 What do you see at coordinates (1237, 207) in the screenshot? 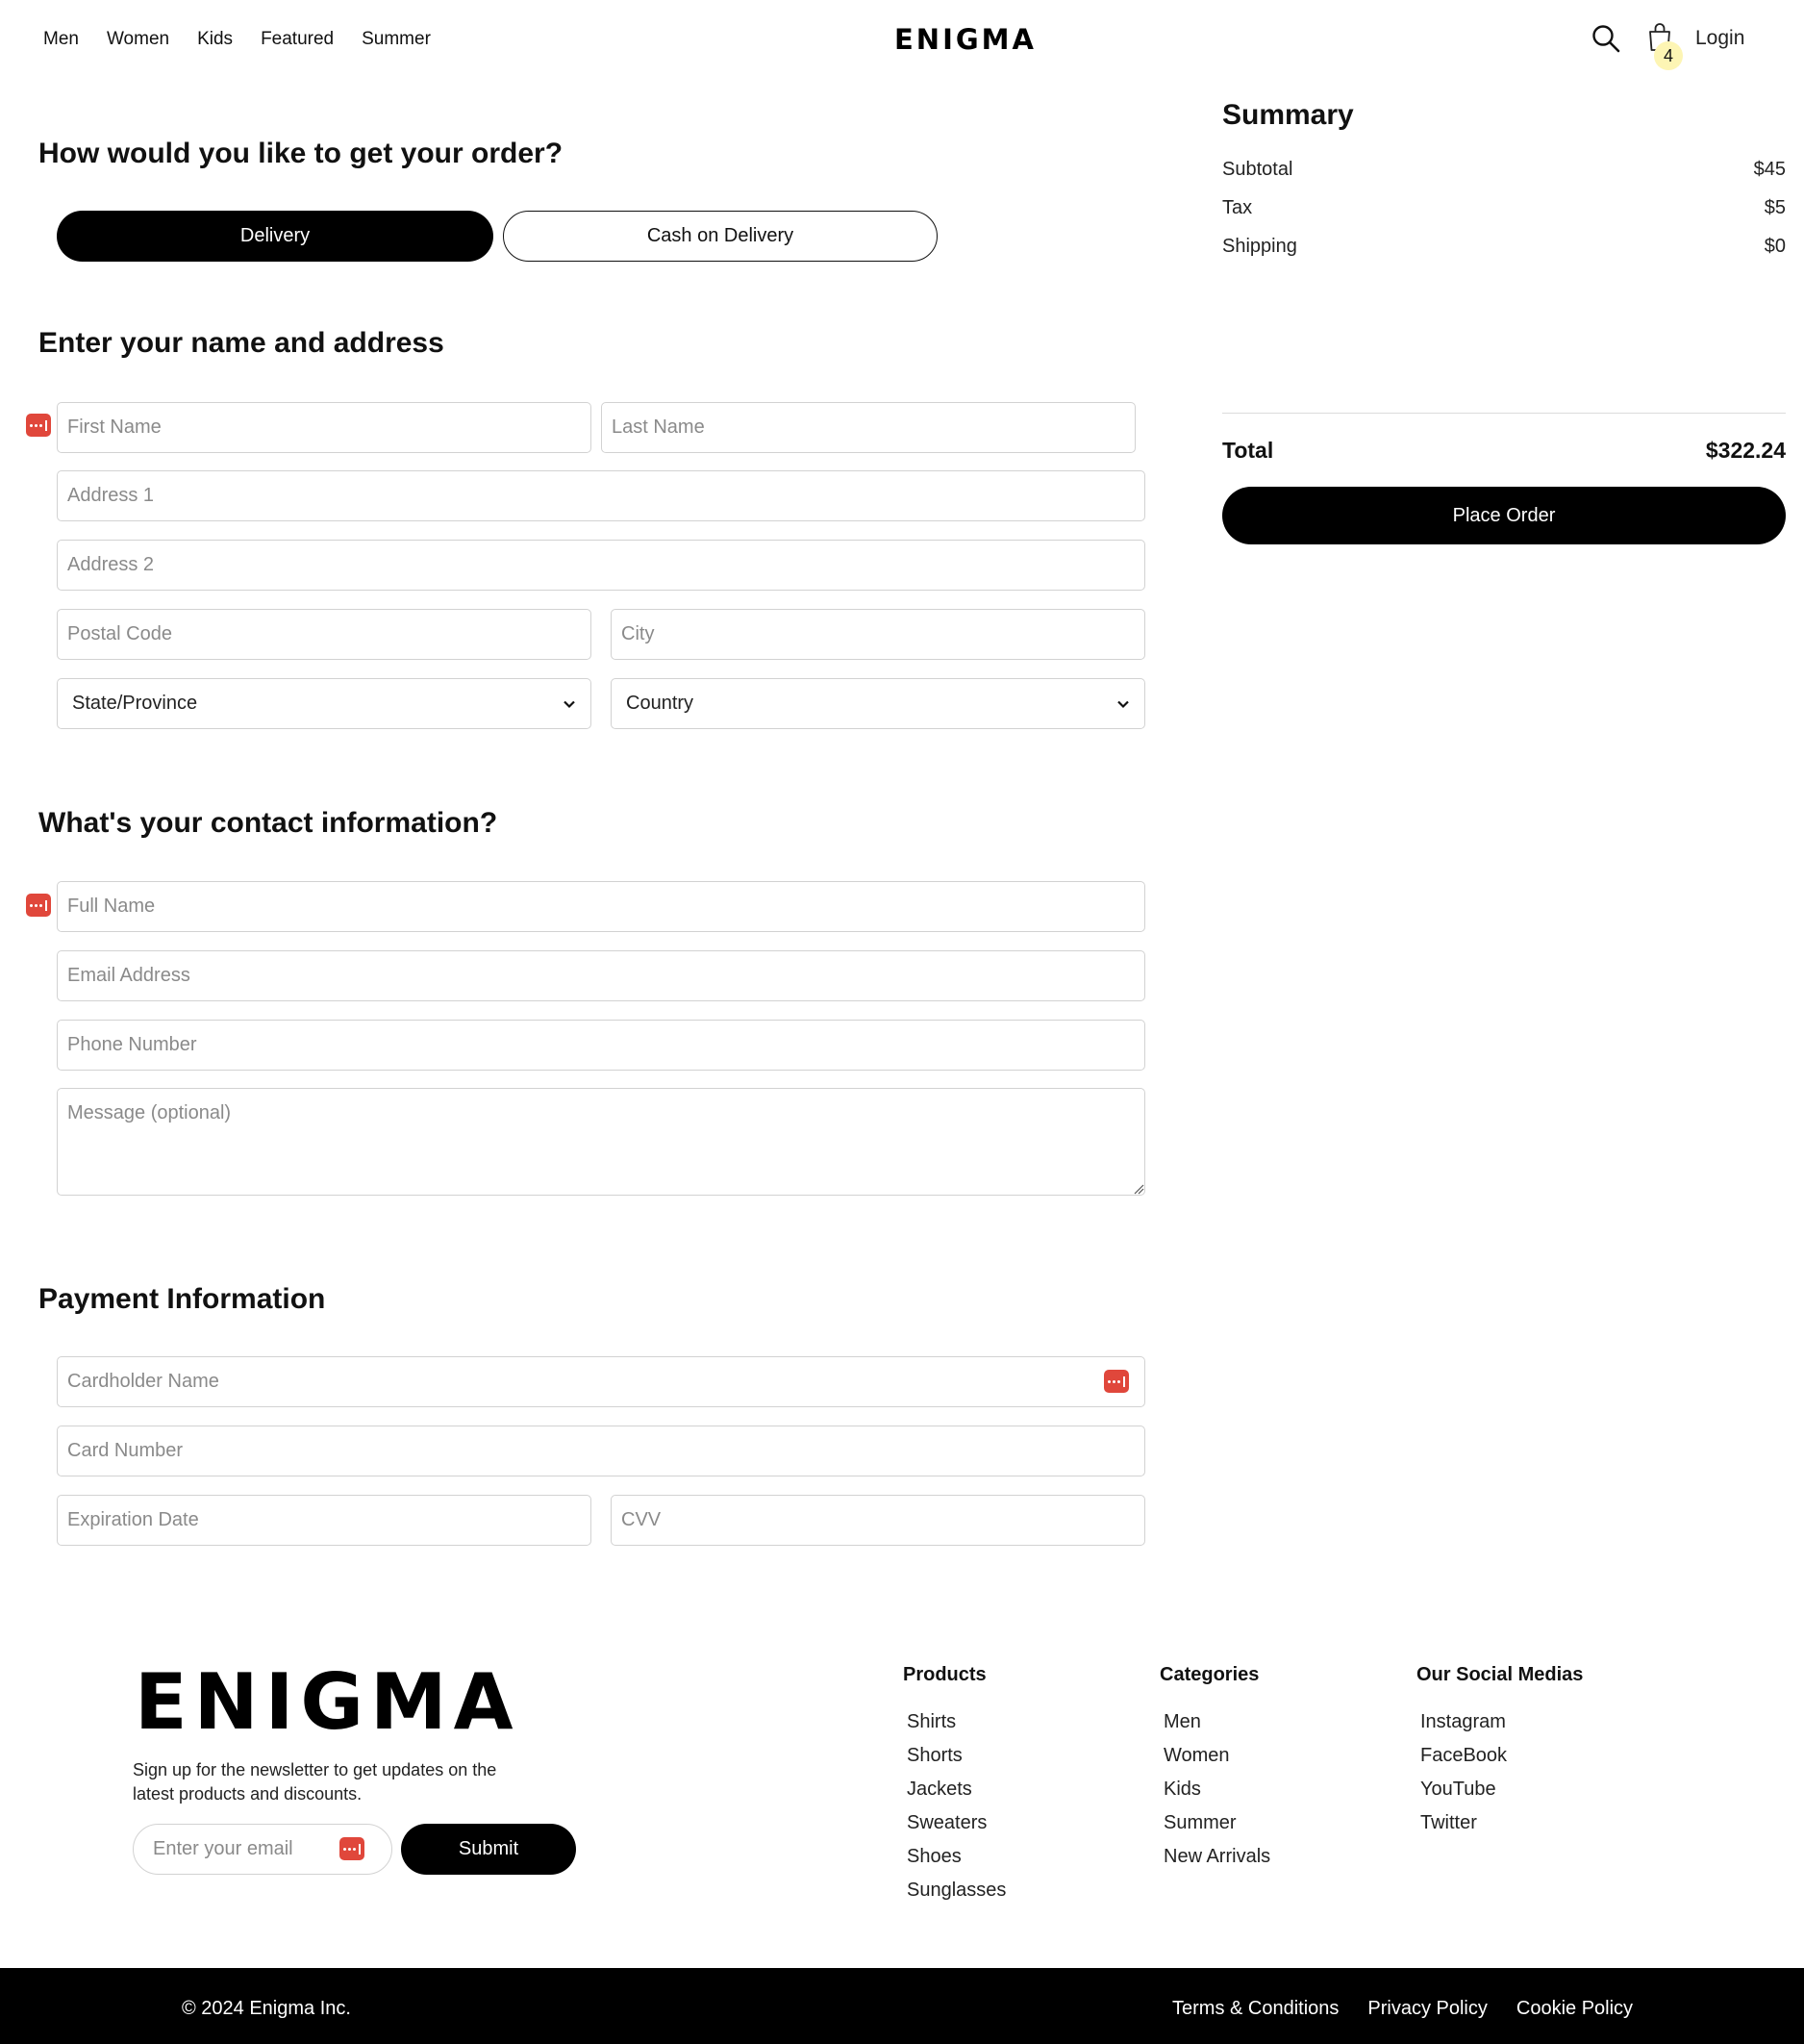
I see `summary-row-label: Tax` at bounding box center [1237, 207].